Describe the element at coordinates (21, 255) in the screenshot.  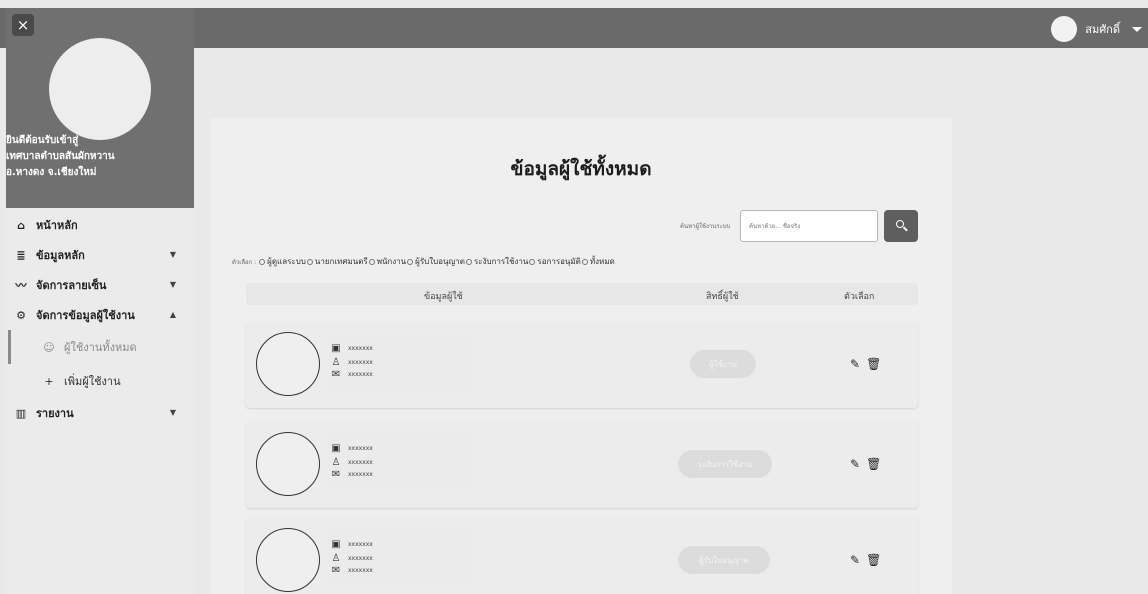
I see `database-icon: ≣` at that location.